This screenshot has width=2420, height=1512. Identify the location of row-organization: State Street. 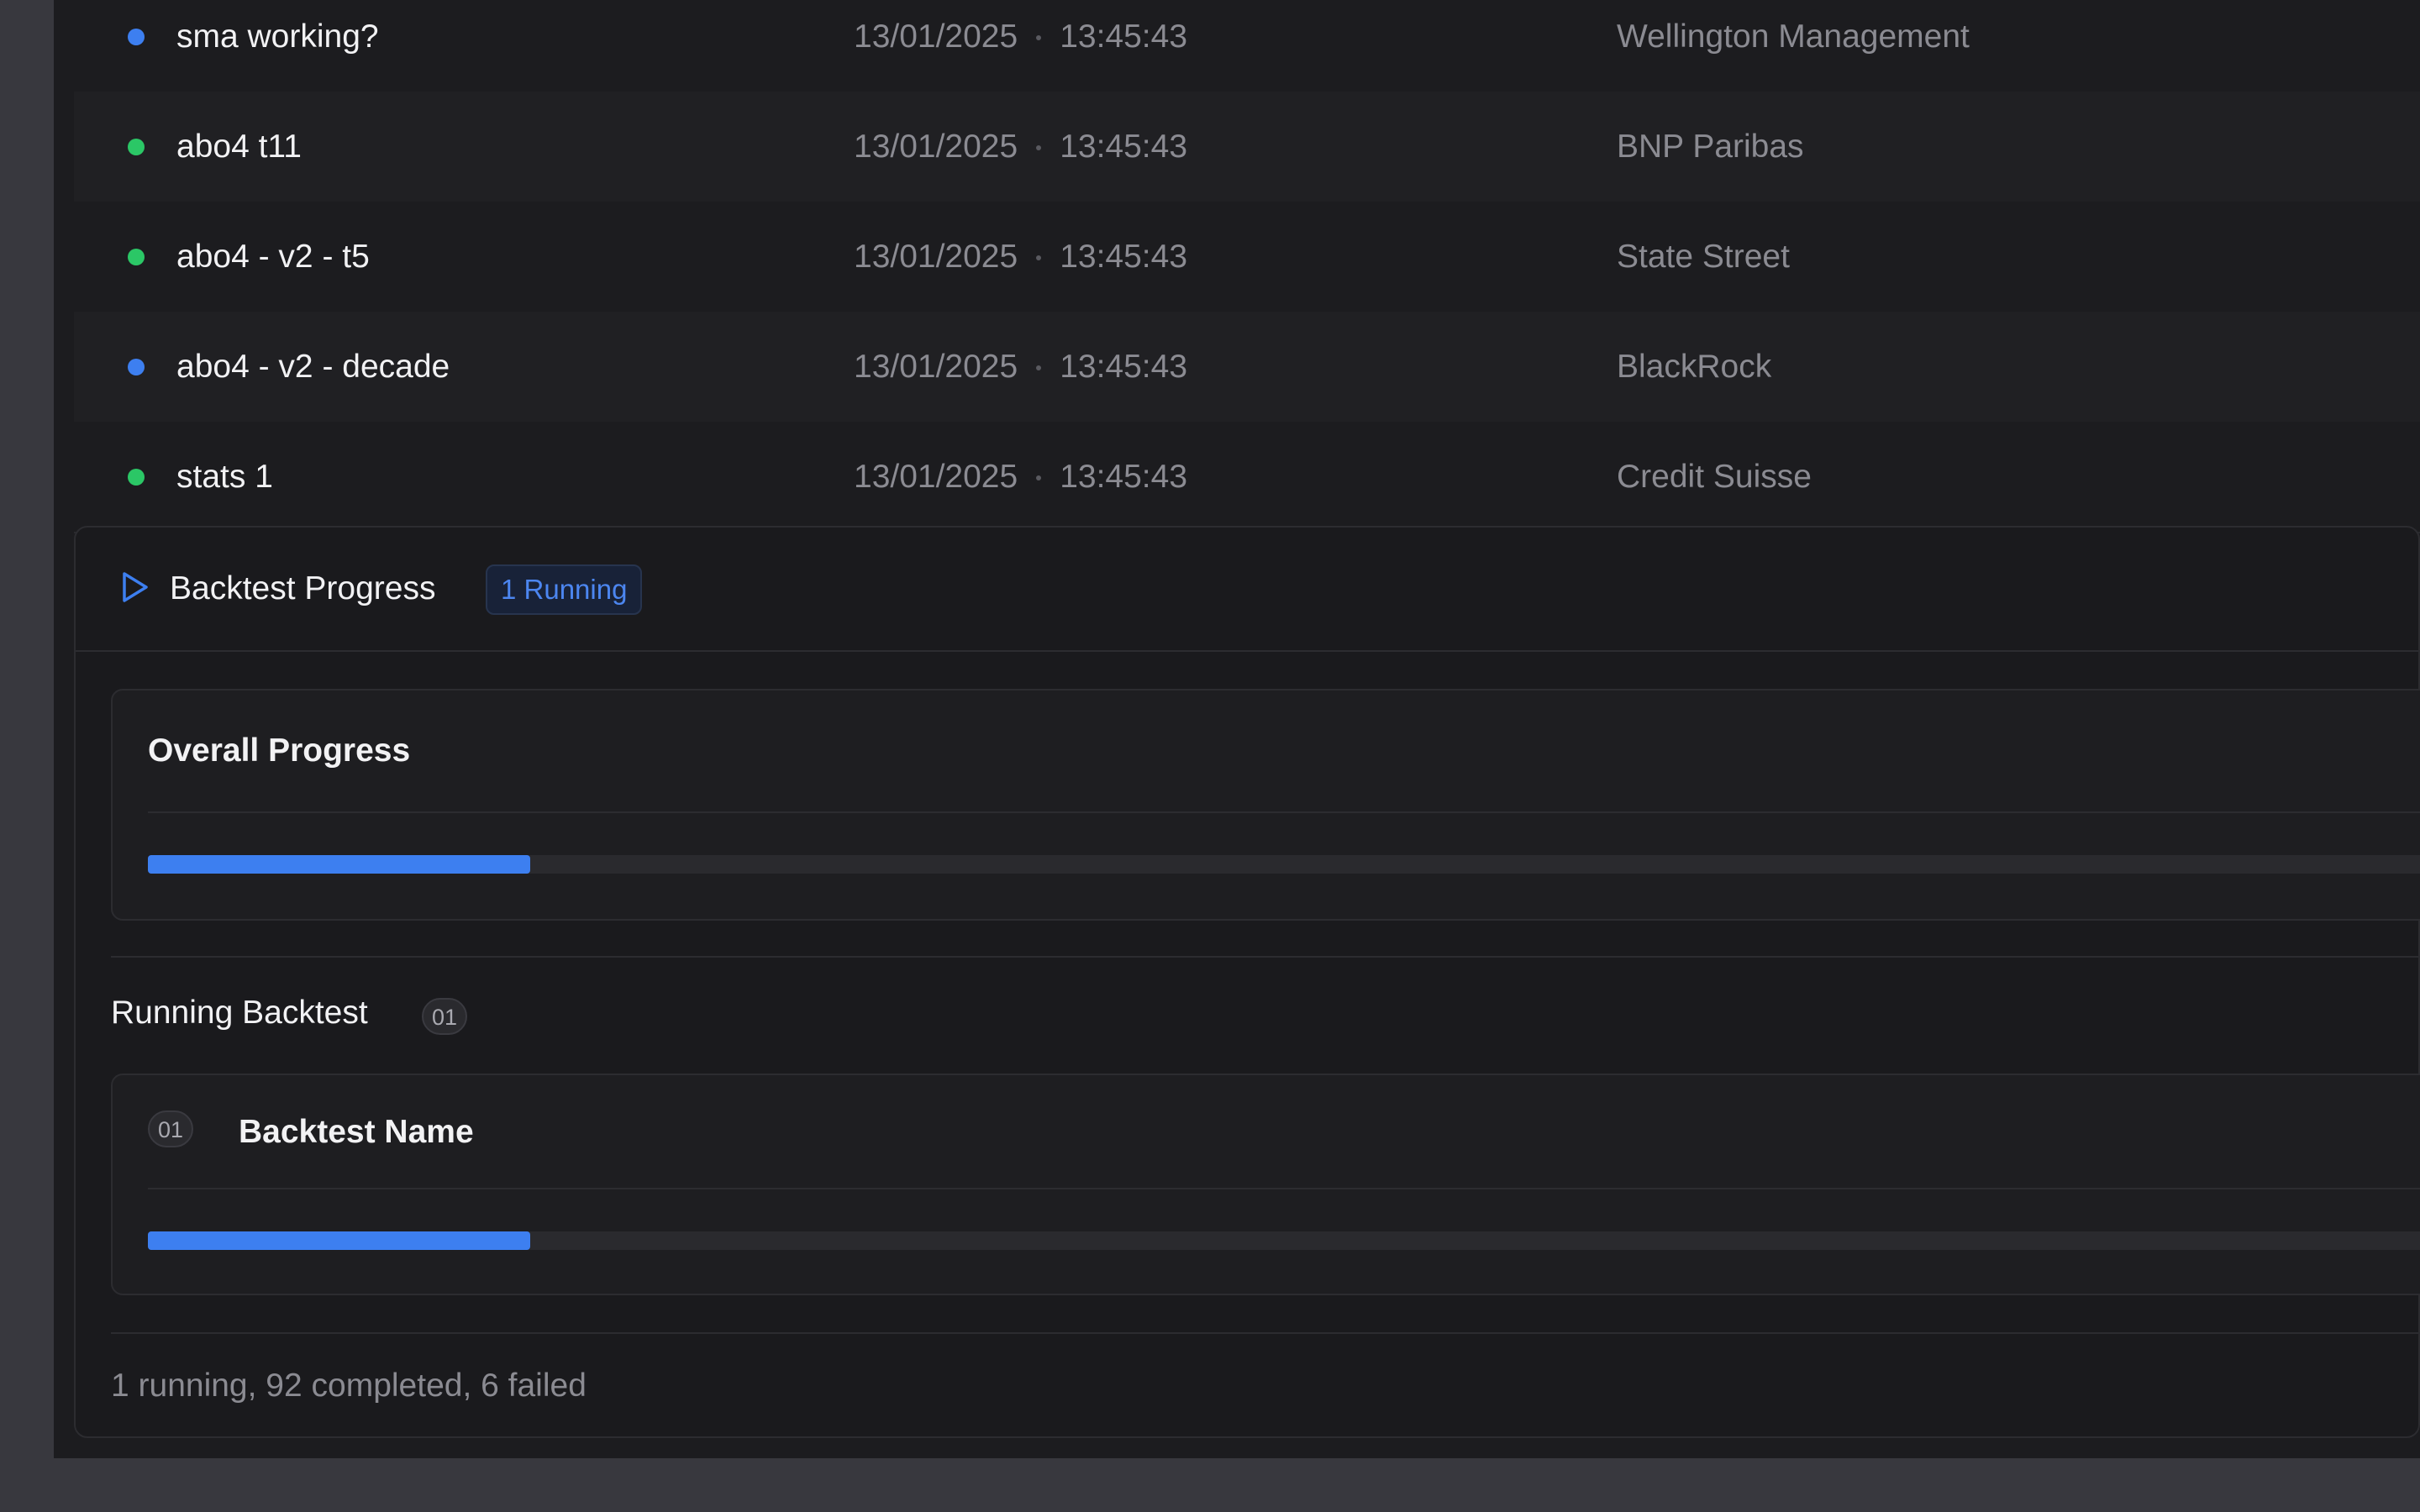
(1704, 256).